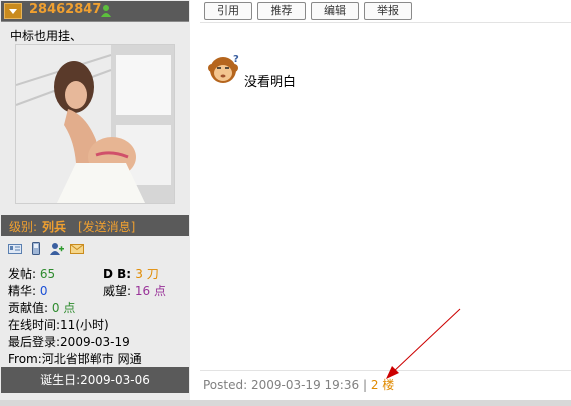 This screenshot has width=571, height=406. I want to click on elite-label: 精华:, so click(22, 291).